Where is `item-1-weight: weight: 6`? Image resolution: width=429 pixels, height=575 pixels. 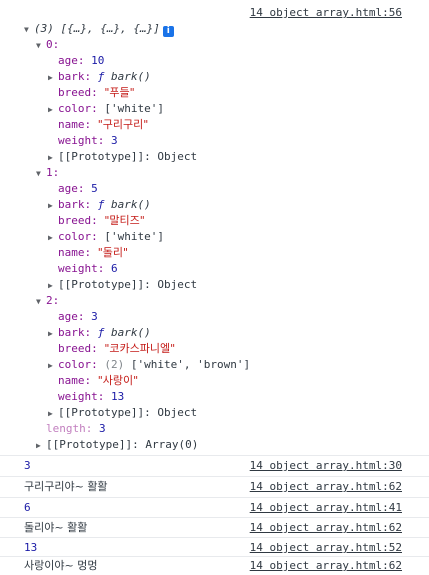
item-1-weight: weight: 6 is located at coordinates (83, 269).